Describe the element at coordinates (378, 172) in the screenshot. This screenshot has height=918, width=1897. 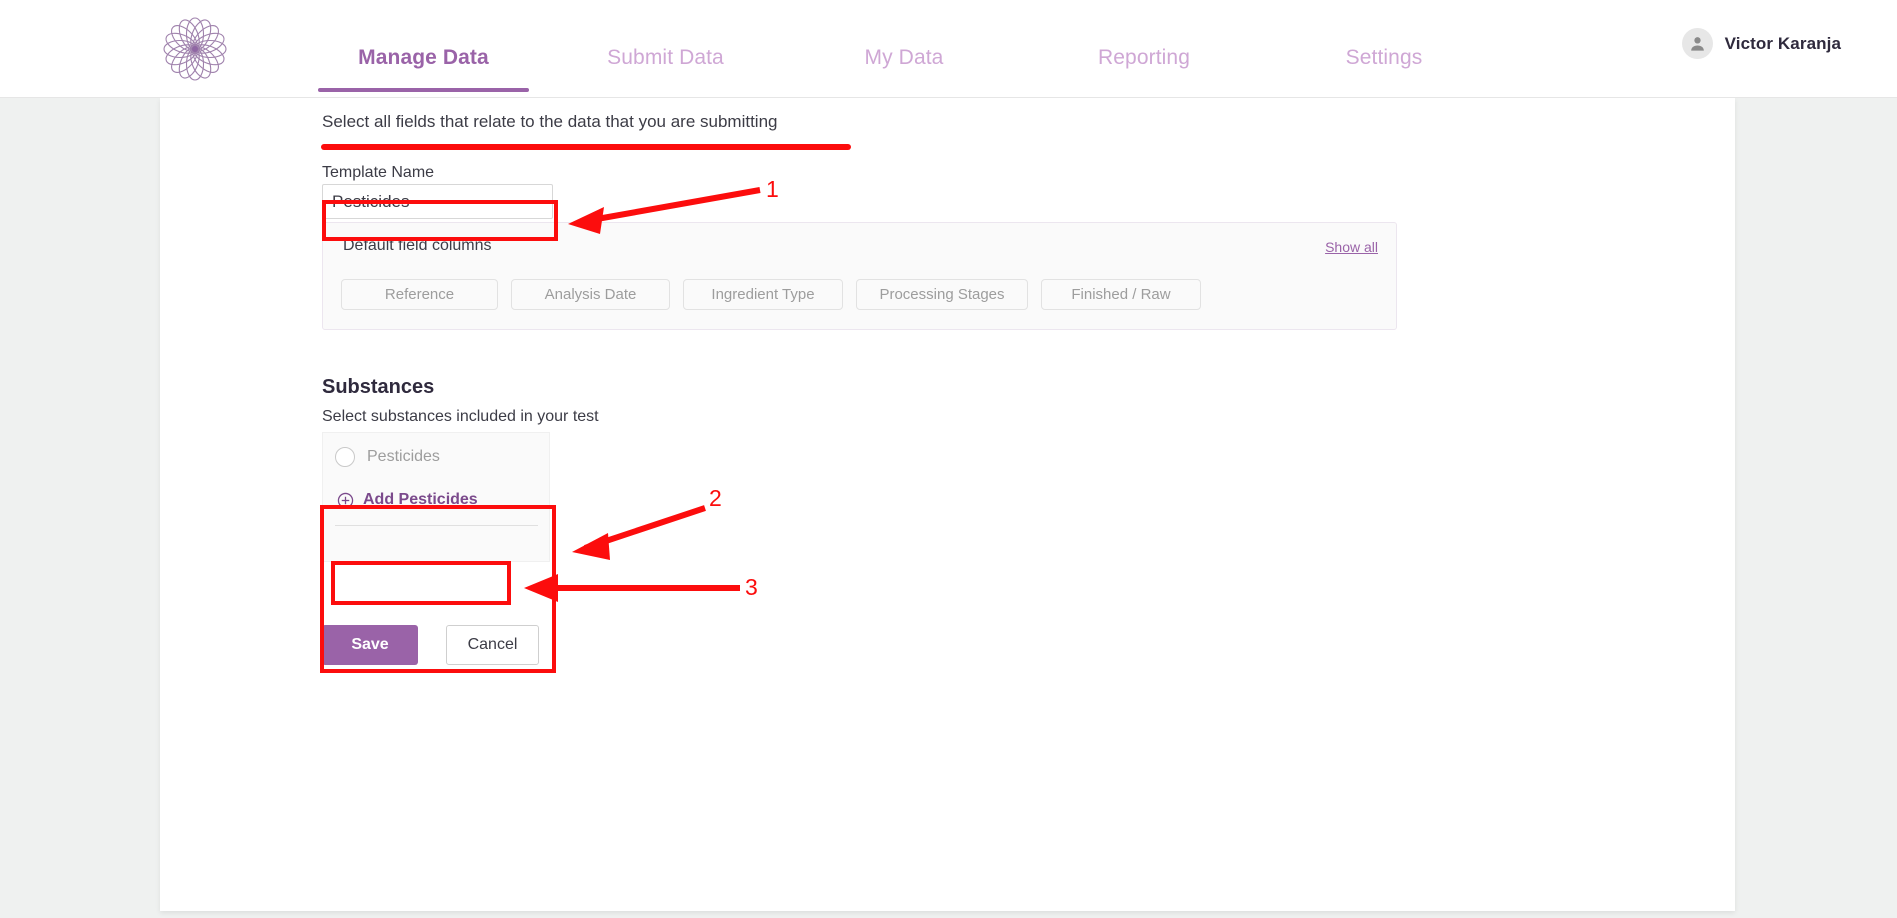
I see `template-name-label: Template Name` at that location.